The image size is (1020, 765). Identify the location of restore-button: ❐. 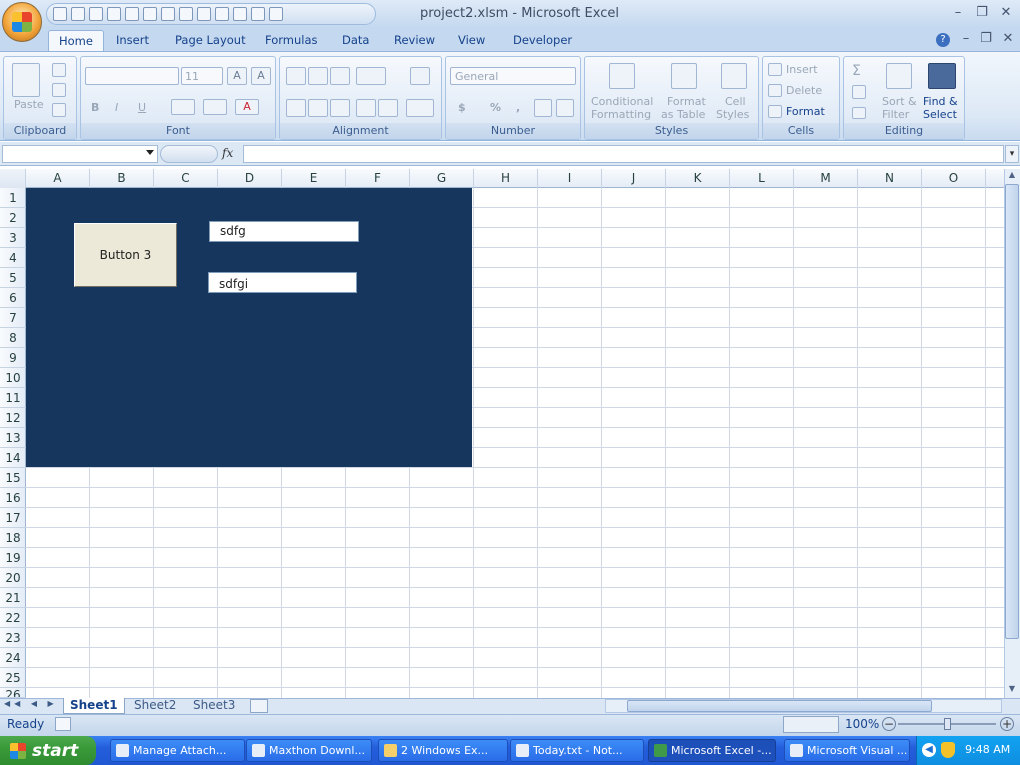
(982, 13).